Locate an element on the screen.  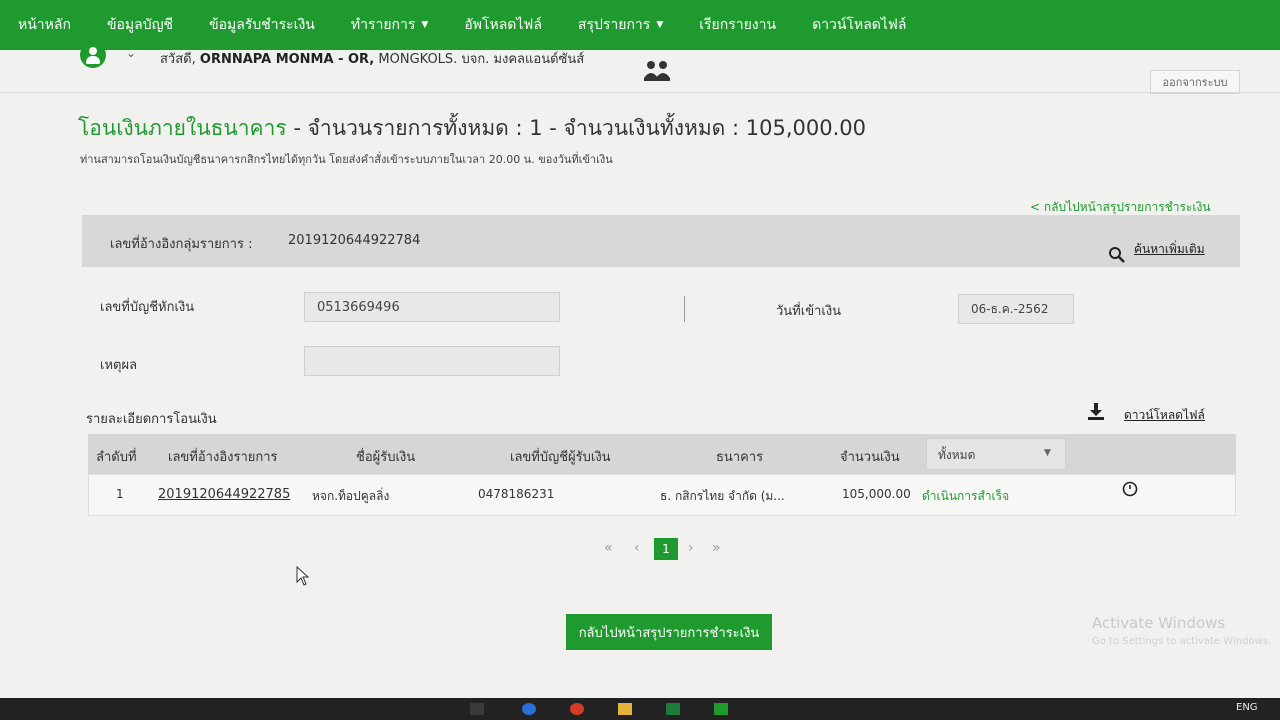
nav-payment-info: ข้อมูลรับชำระเงิน is located at coordinates (262, 25).